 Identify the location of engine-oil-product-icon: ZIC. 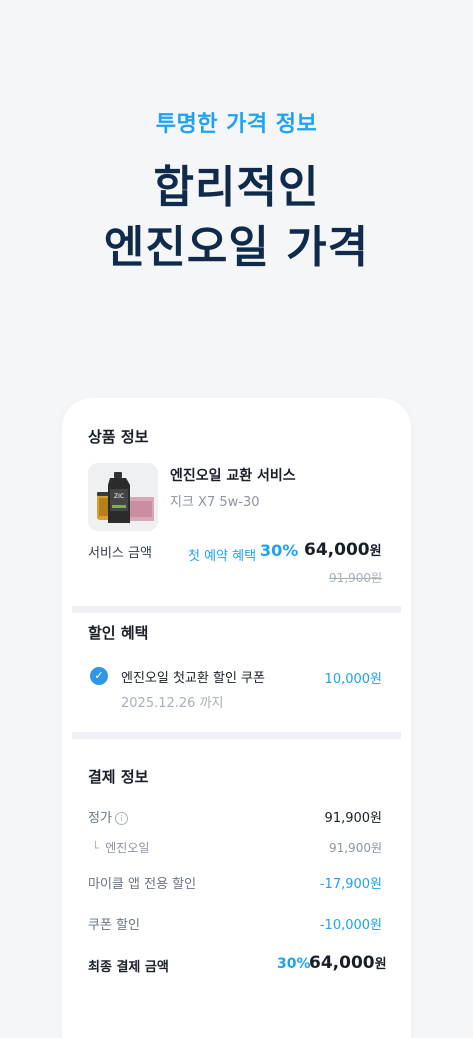
(123, 497).